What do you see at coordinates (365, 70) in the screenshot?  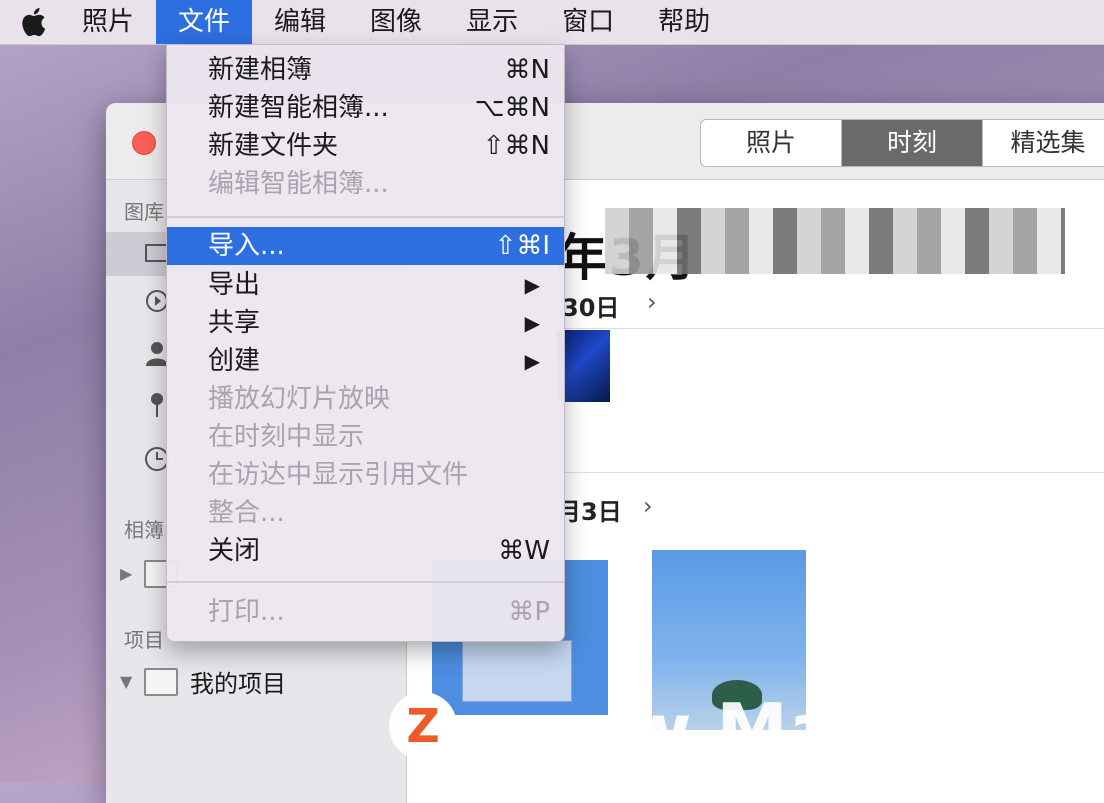 I see `menu-item-new-album: 新建相簿 ⌘N` at bounding box center [365, 70].